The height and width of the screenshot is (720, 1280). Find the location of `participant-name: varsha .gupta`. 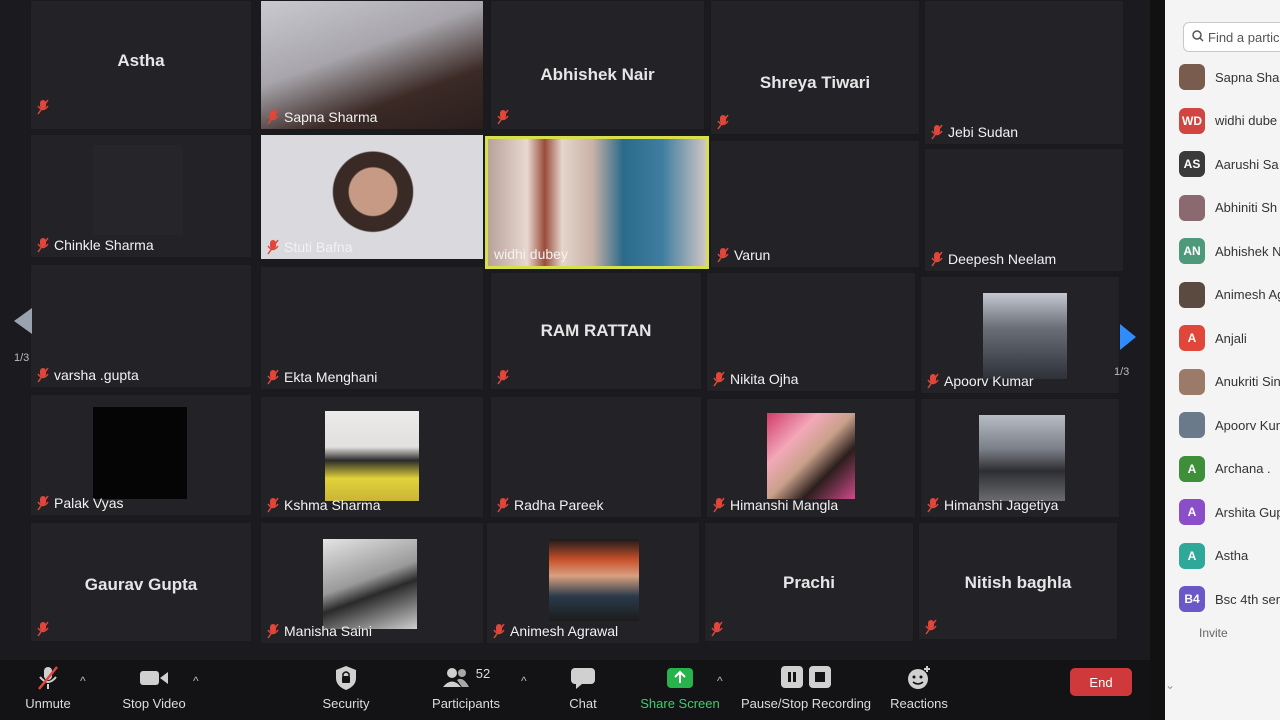

participant-name: varsha .gupta is located at coordinates (96, 375).